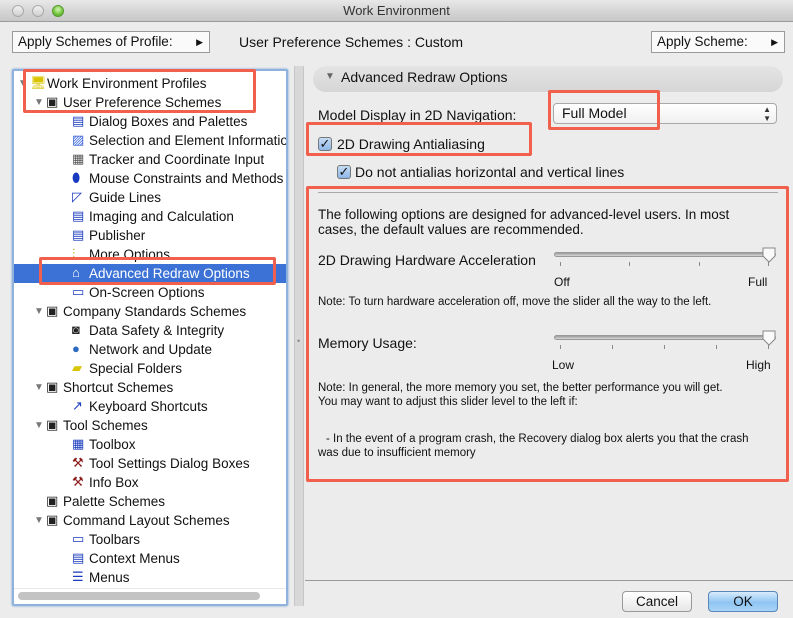  Describe the element at coordinates (417, 115) in the screenshot. I see `model-display-label: Model Display in 2D Navigation:` at that location.